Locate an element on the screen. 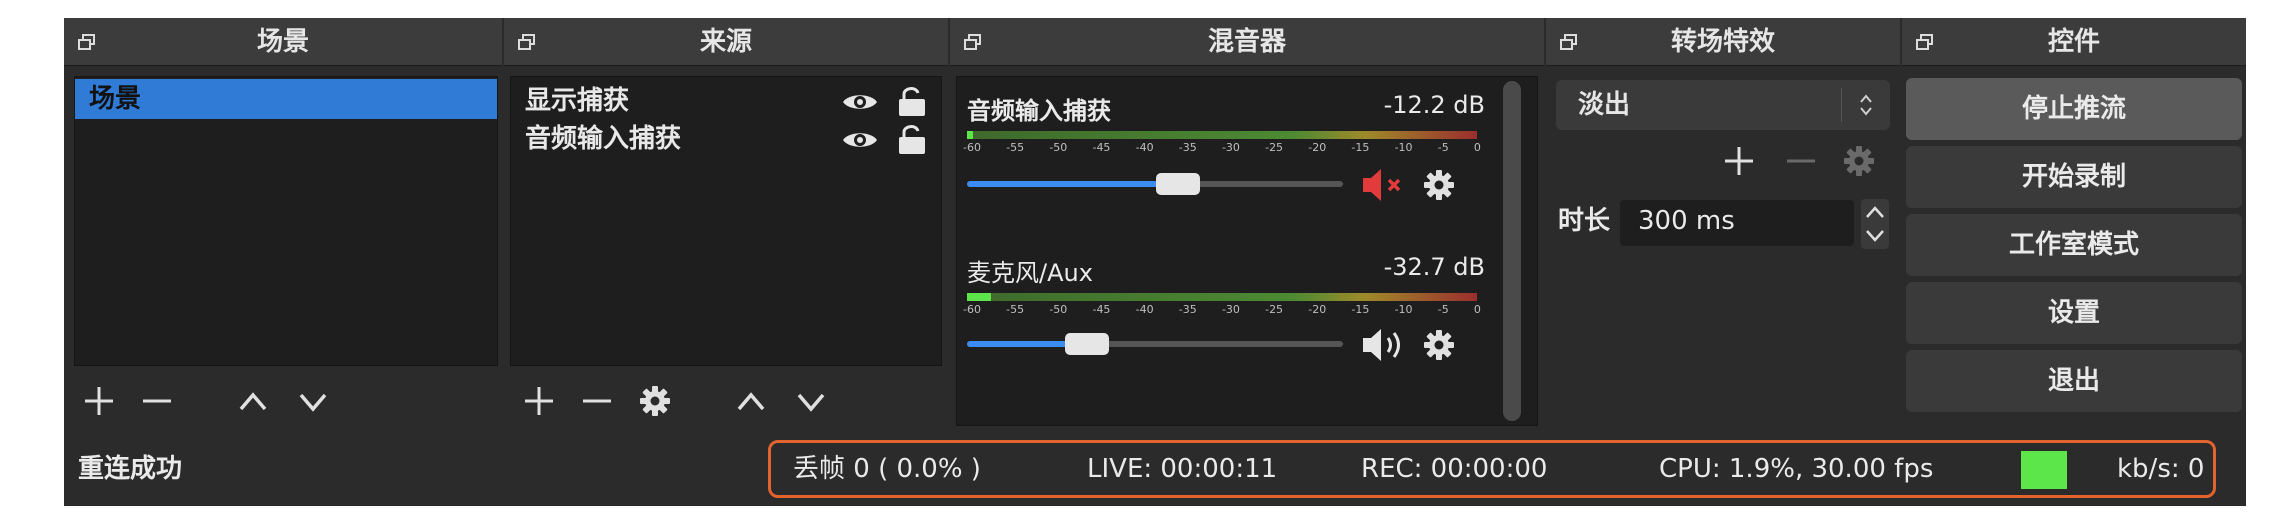  stream-health-indicator is located at coordinates (2044, 470).